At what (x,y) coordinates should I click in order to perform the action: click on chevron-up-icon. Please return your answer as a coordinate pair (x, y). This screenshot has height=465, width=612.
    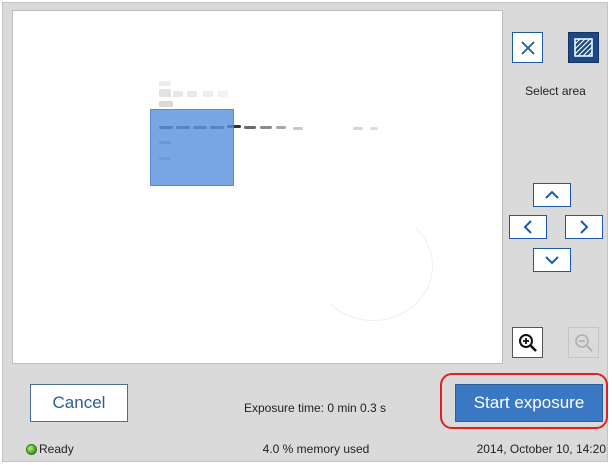
    Looking at the image, I should click on (552, 194).